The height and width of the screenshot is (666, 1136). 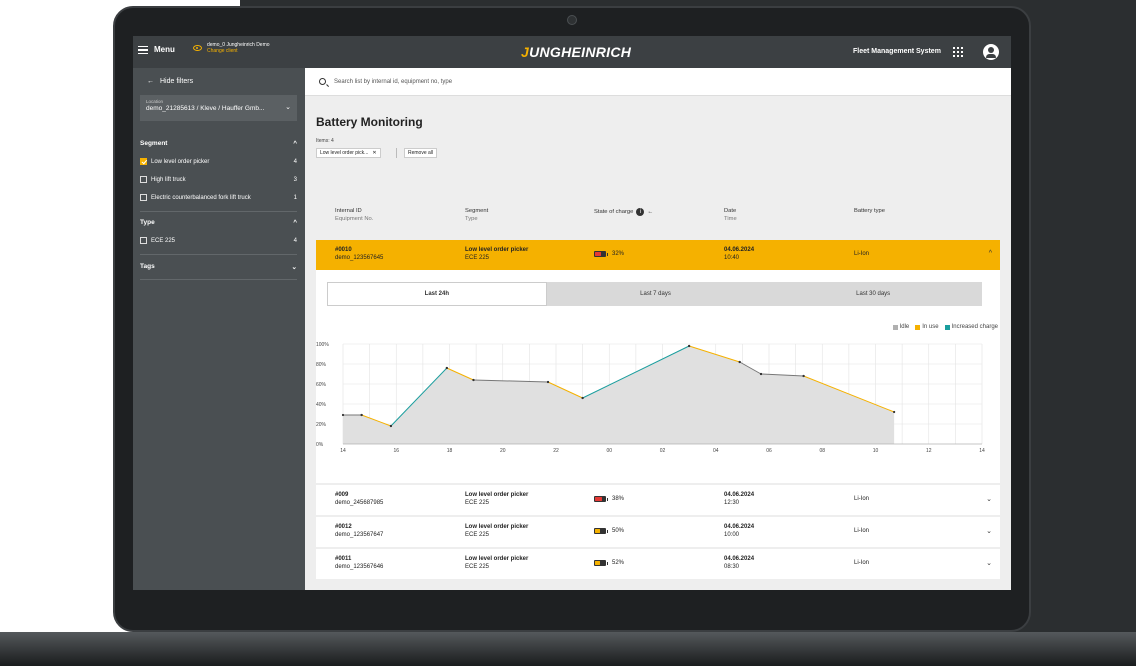 What do you see at coordinates (359, 563) in the screenshot?
I see `row-id: #0011 demo_123567646` at bounding box center [359, 563].